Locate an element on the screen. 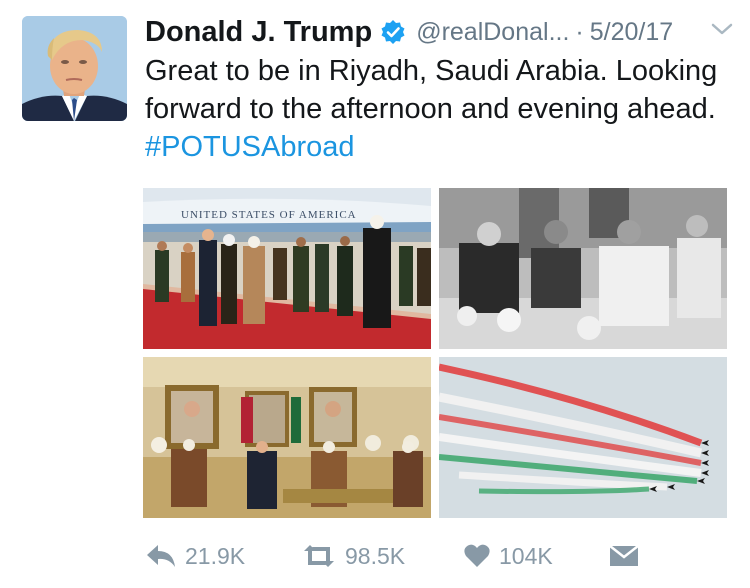 This screenshot has height=588, width=750. reply-count: 21.9K is located at coordinates (215, 555).